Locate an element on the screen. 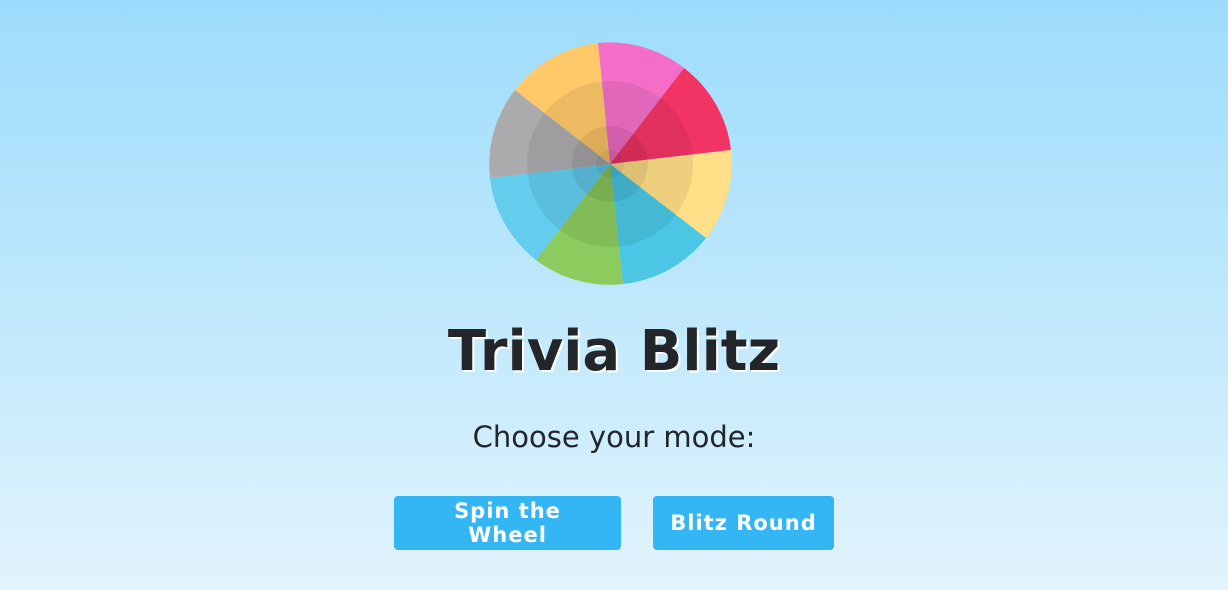 This screenshot has width=1228, height=590. spin-the-wheel-button: Spin the Wheel is located at coordinates (507, 523).